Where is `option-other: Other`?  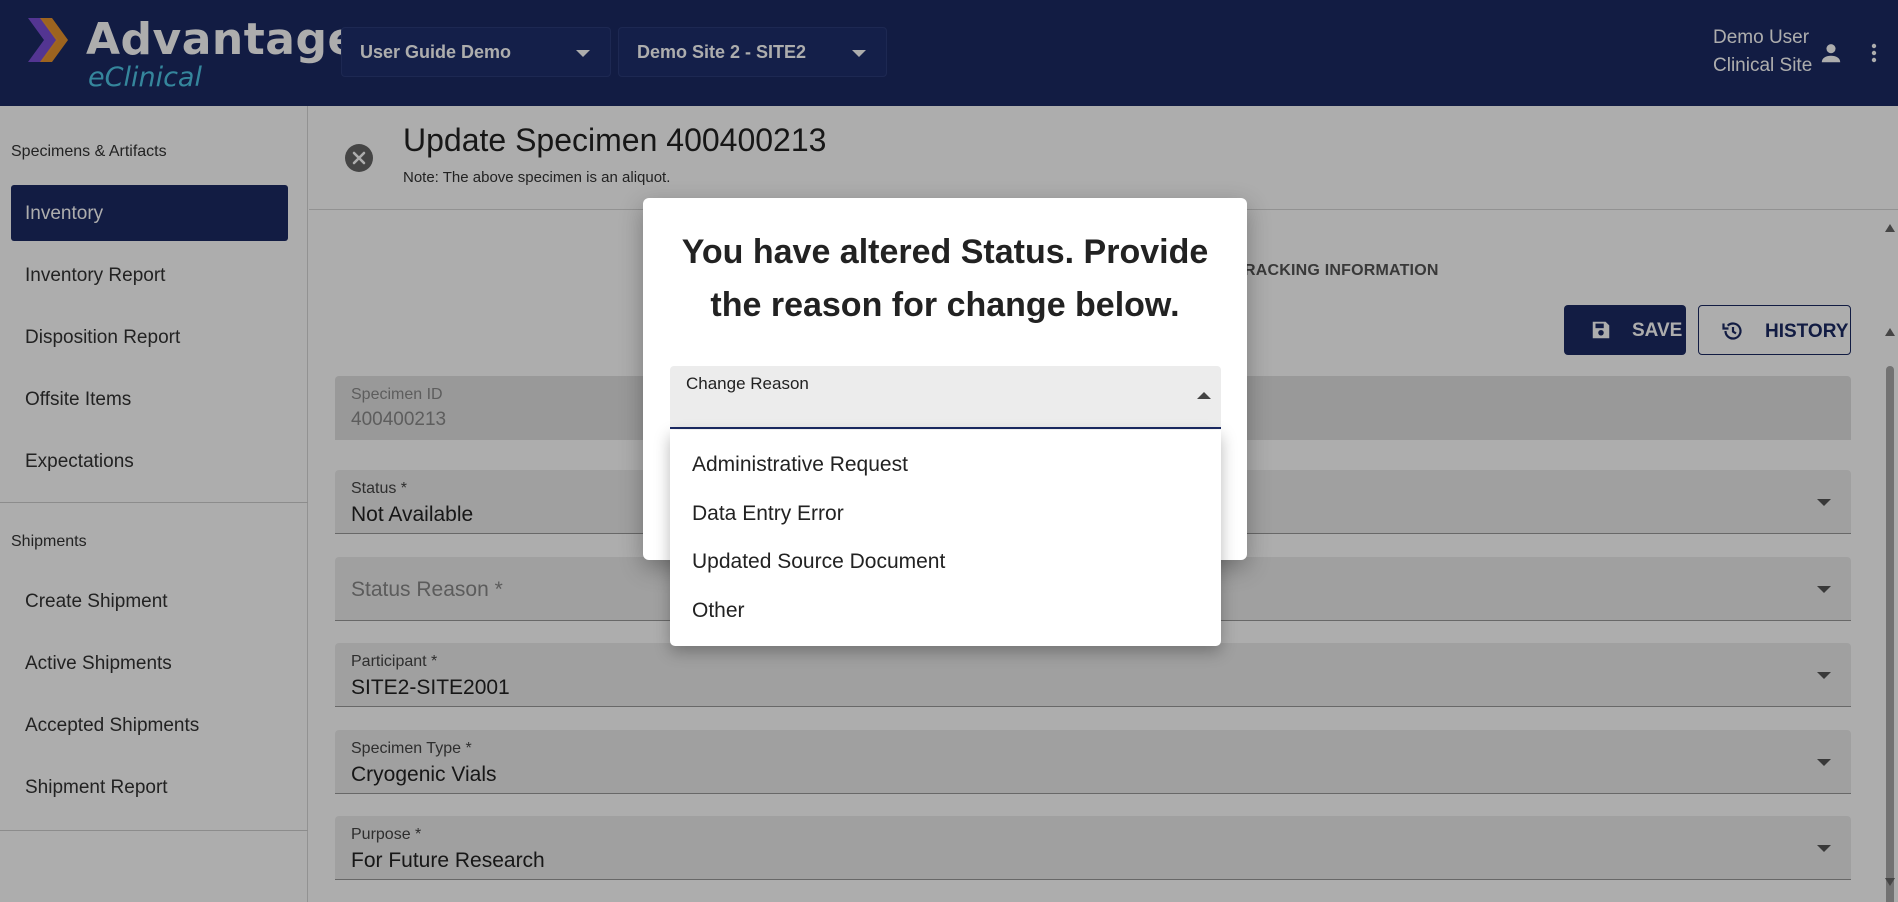 option-other: Other is located at coordinates (945, 612).